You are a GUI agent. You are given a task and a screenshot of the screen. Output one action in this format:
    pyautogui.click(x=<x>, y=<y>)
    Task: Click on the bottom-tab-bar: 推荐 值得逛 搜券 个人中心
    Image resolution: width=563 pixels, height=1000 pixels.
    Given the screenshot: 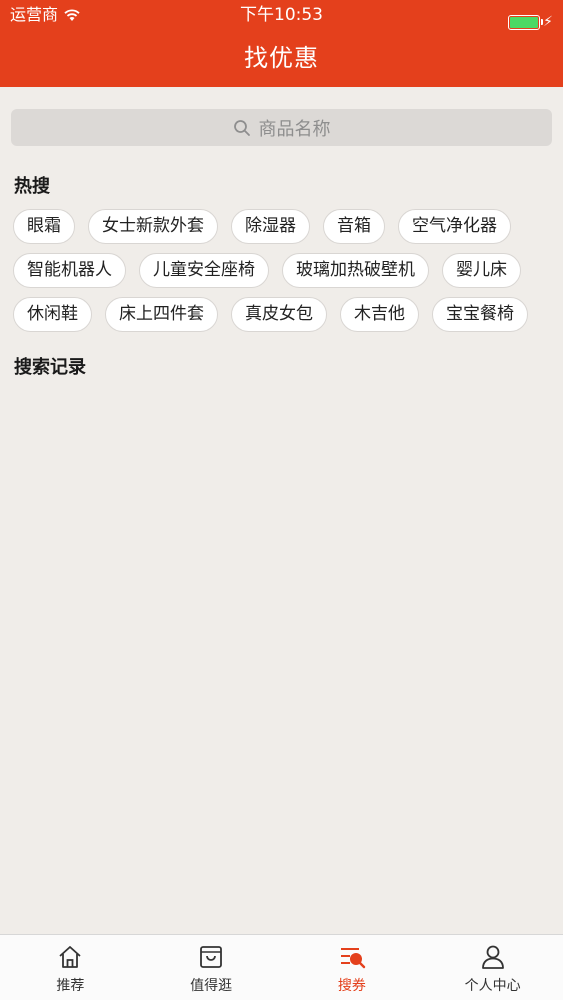 What is the action you would take?
    pyautogui.click(x=281, y=967)
    